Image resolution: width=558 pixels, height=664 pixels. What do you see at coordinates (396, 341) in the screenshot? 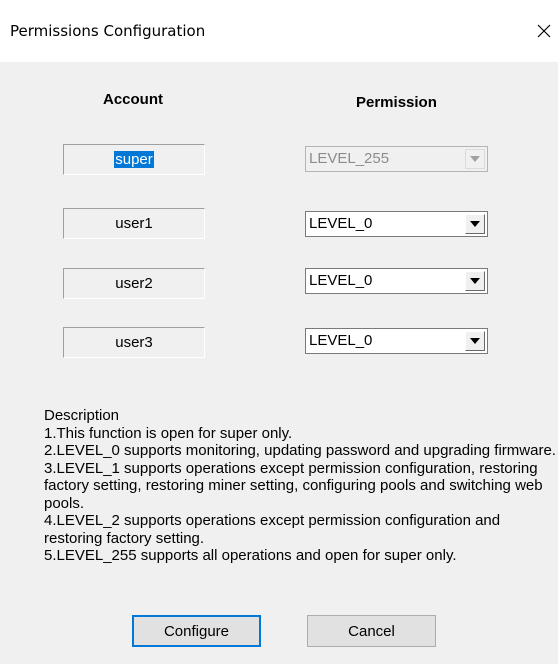
I see `permission-select-user3: LEVEL_0` at bounding box center [396, 341].